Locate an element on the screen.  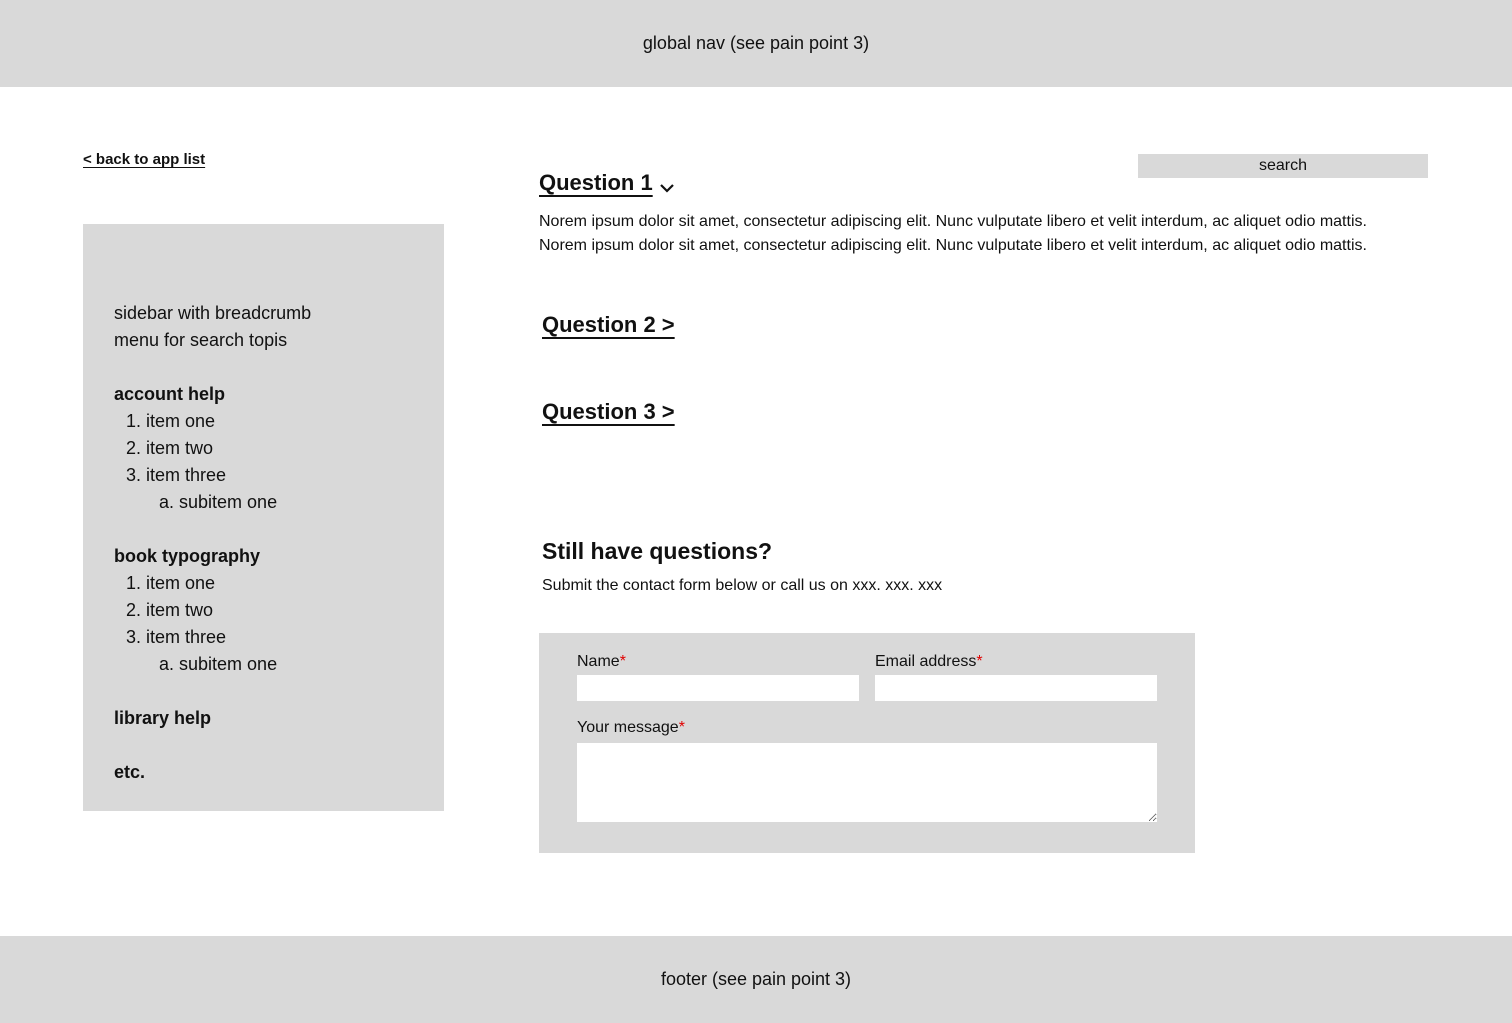
sidebar-intro-line: menu for search topis is located at coordinates (201, 340).